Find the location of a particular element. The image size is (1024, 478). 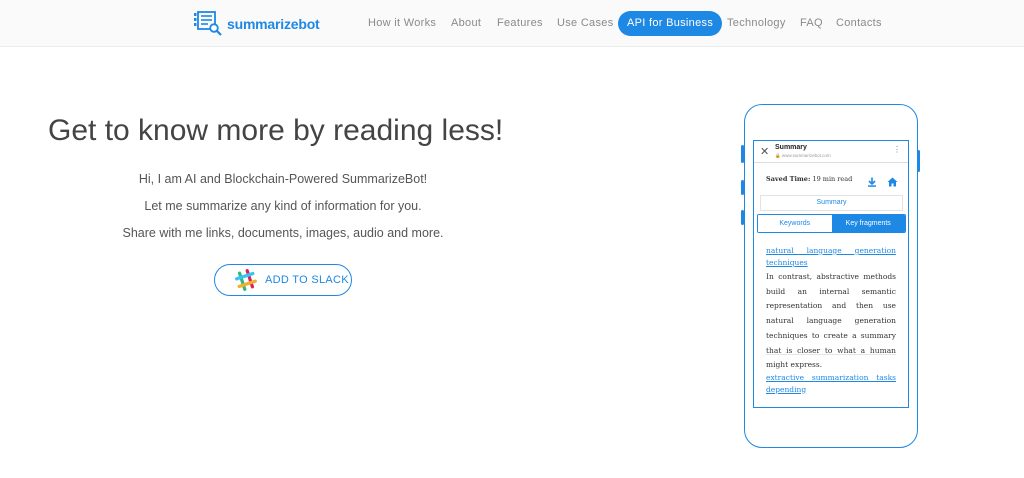

fragment-link-line: extractive summarization tasks is located at coordinates (831, 377).